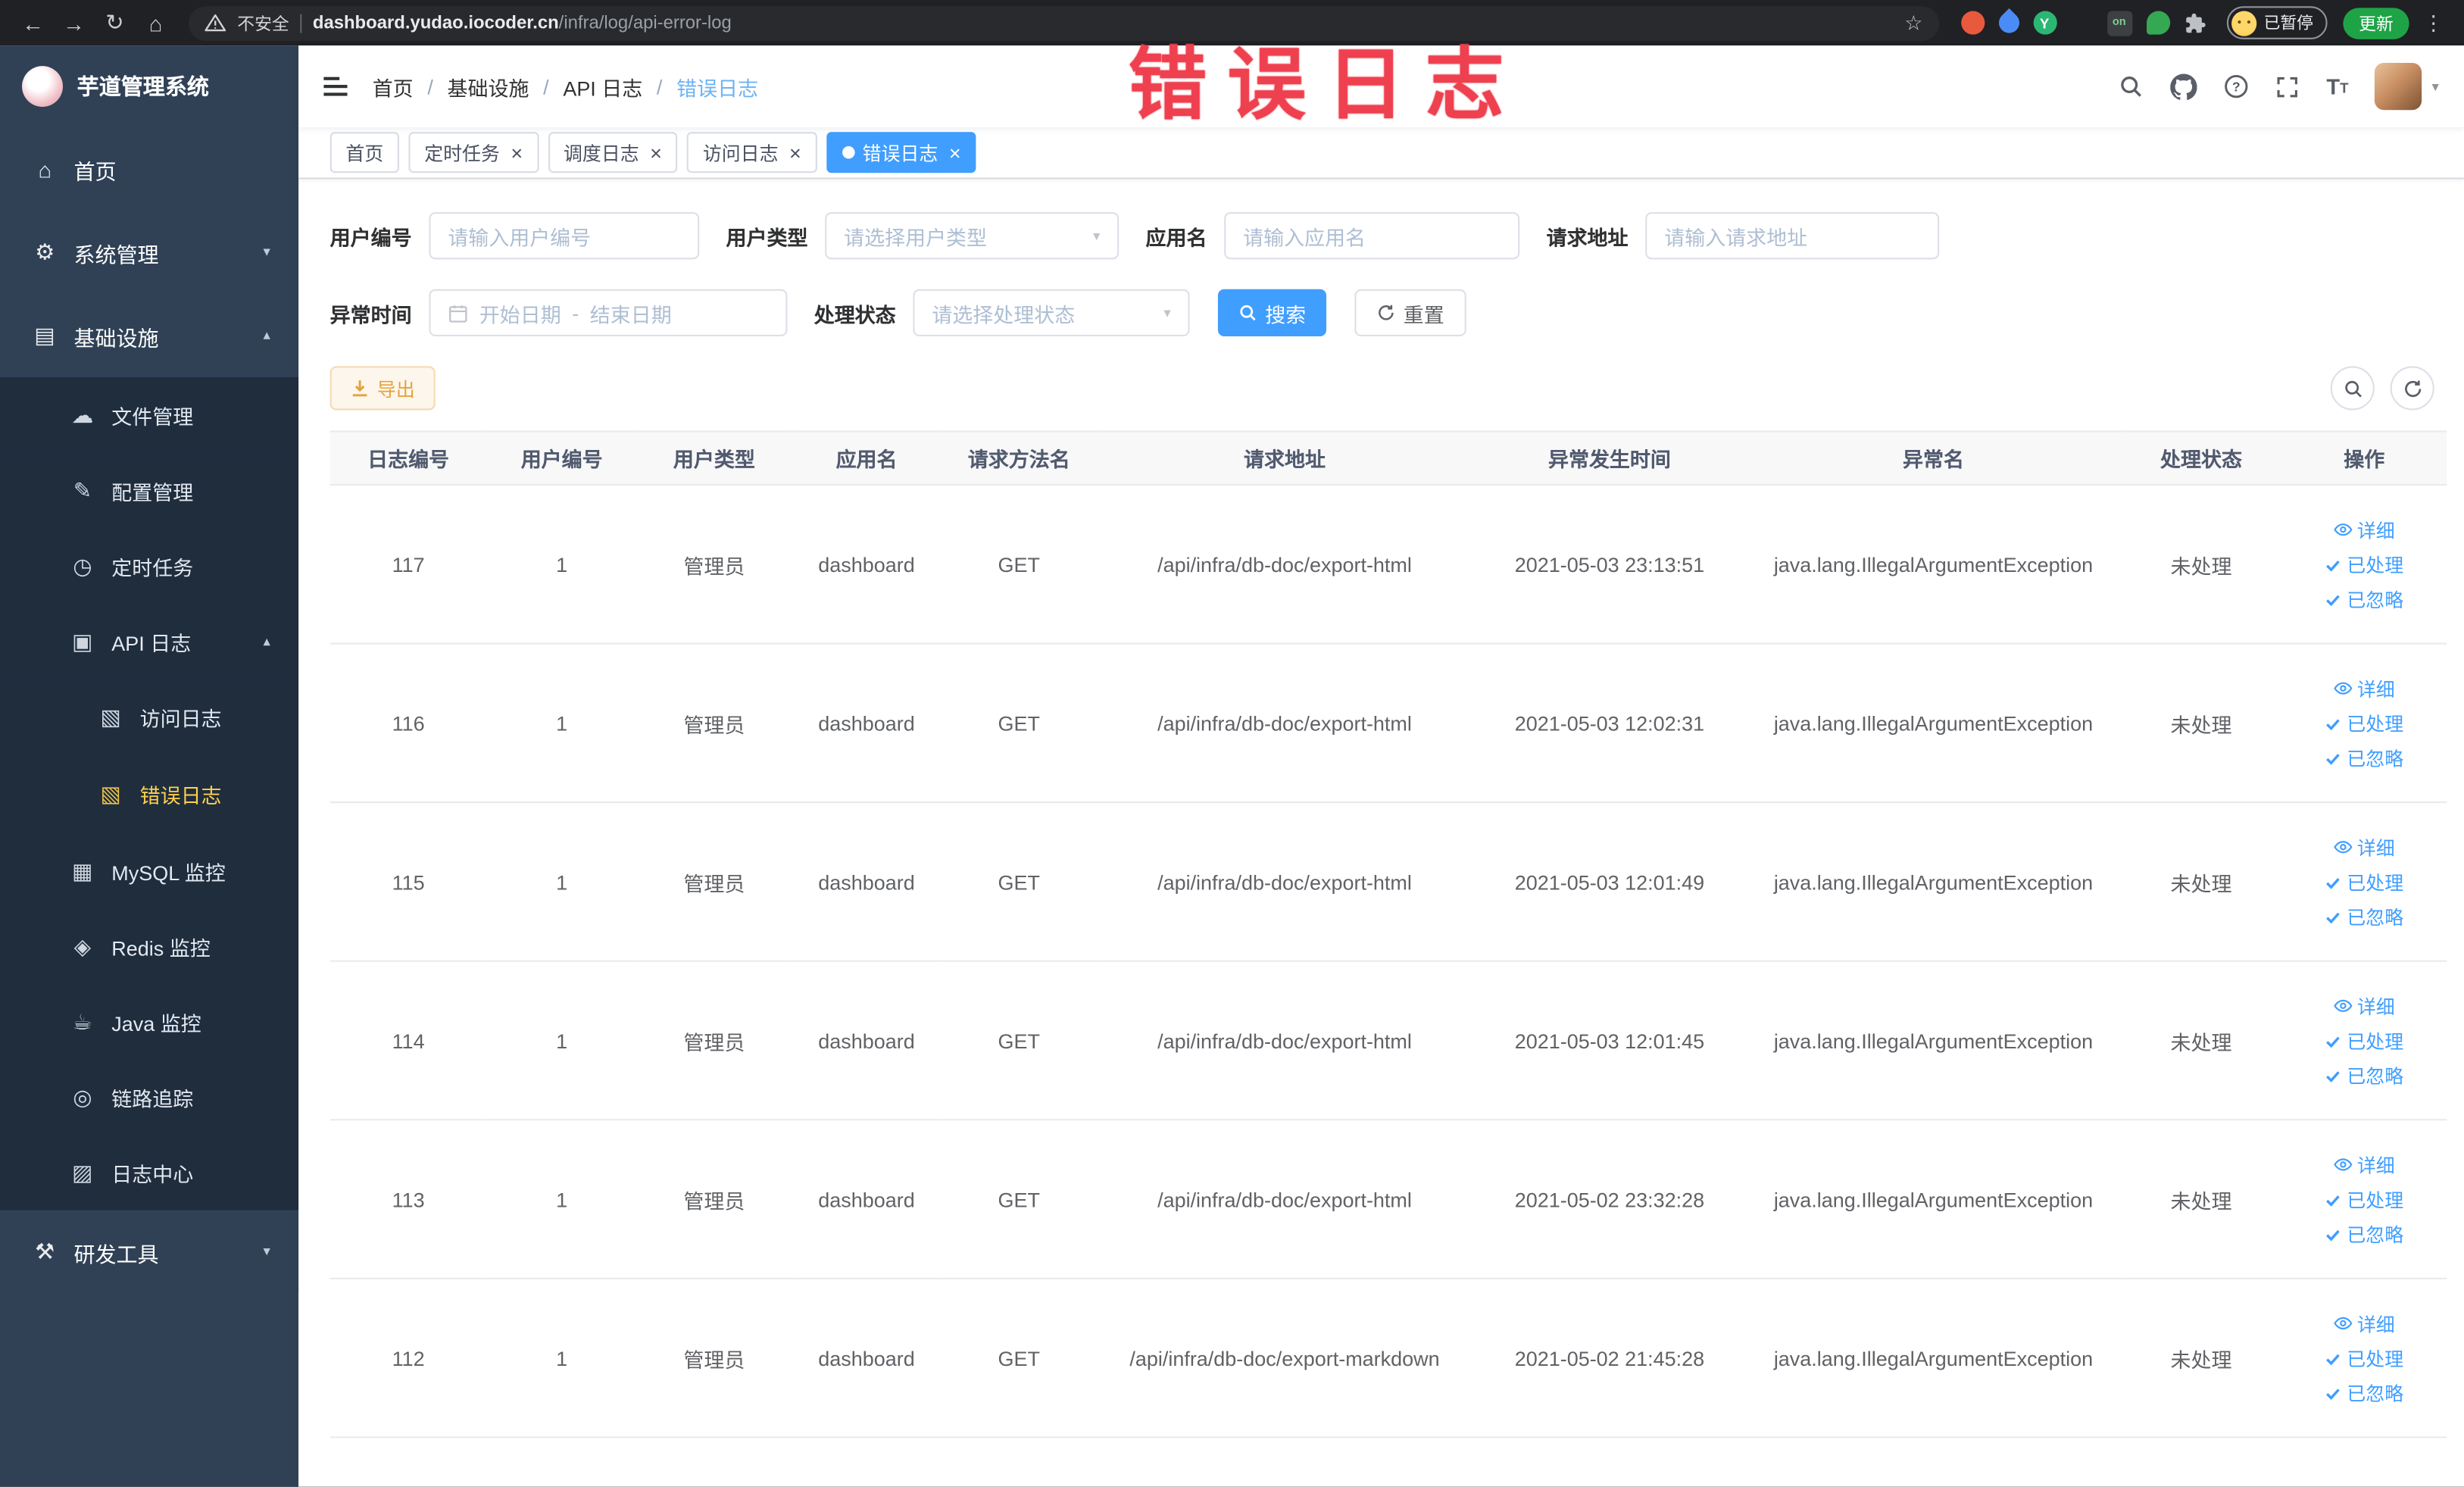 The width and height of the screenshot is (2464, 1487). Describe the element at coordinates (2131, 86) in the screenshot. I see `search-icon` at that location.